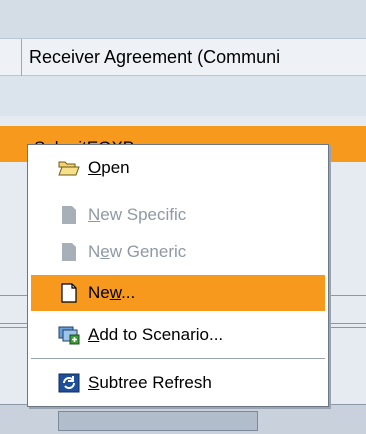 This screenshot has width=366, height=434. I want to click on column-header-receiver-agreement: Receiver Agreement (Communi, so click(154, 57).